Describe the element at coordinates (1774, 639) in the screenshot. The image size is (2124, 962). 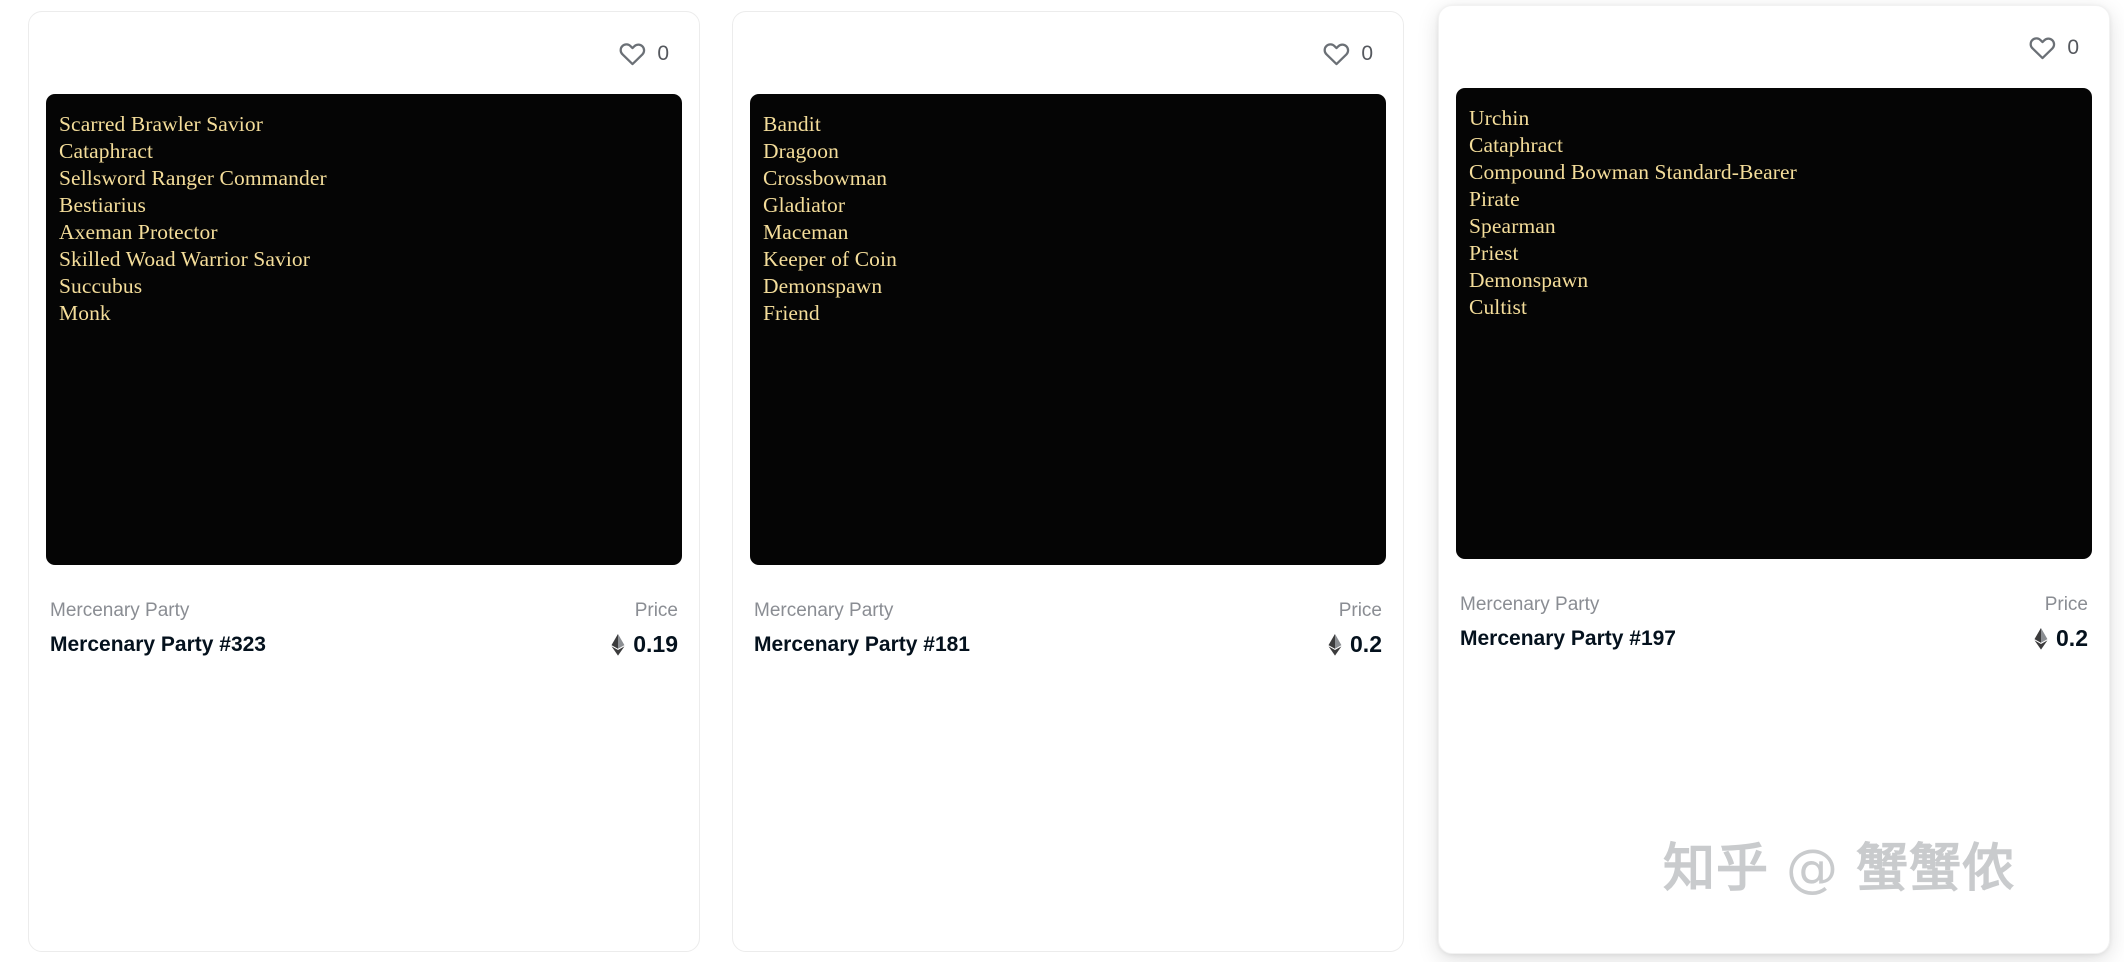
I see `name-price-row: Mercenary Party #197 0.2` at that location.